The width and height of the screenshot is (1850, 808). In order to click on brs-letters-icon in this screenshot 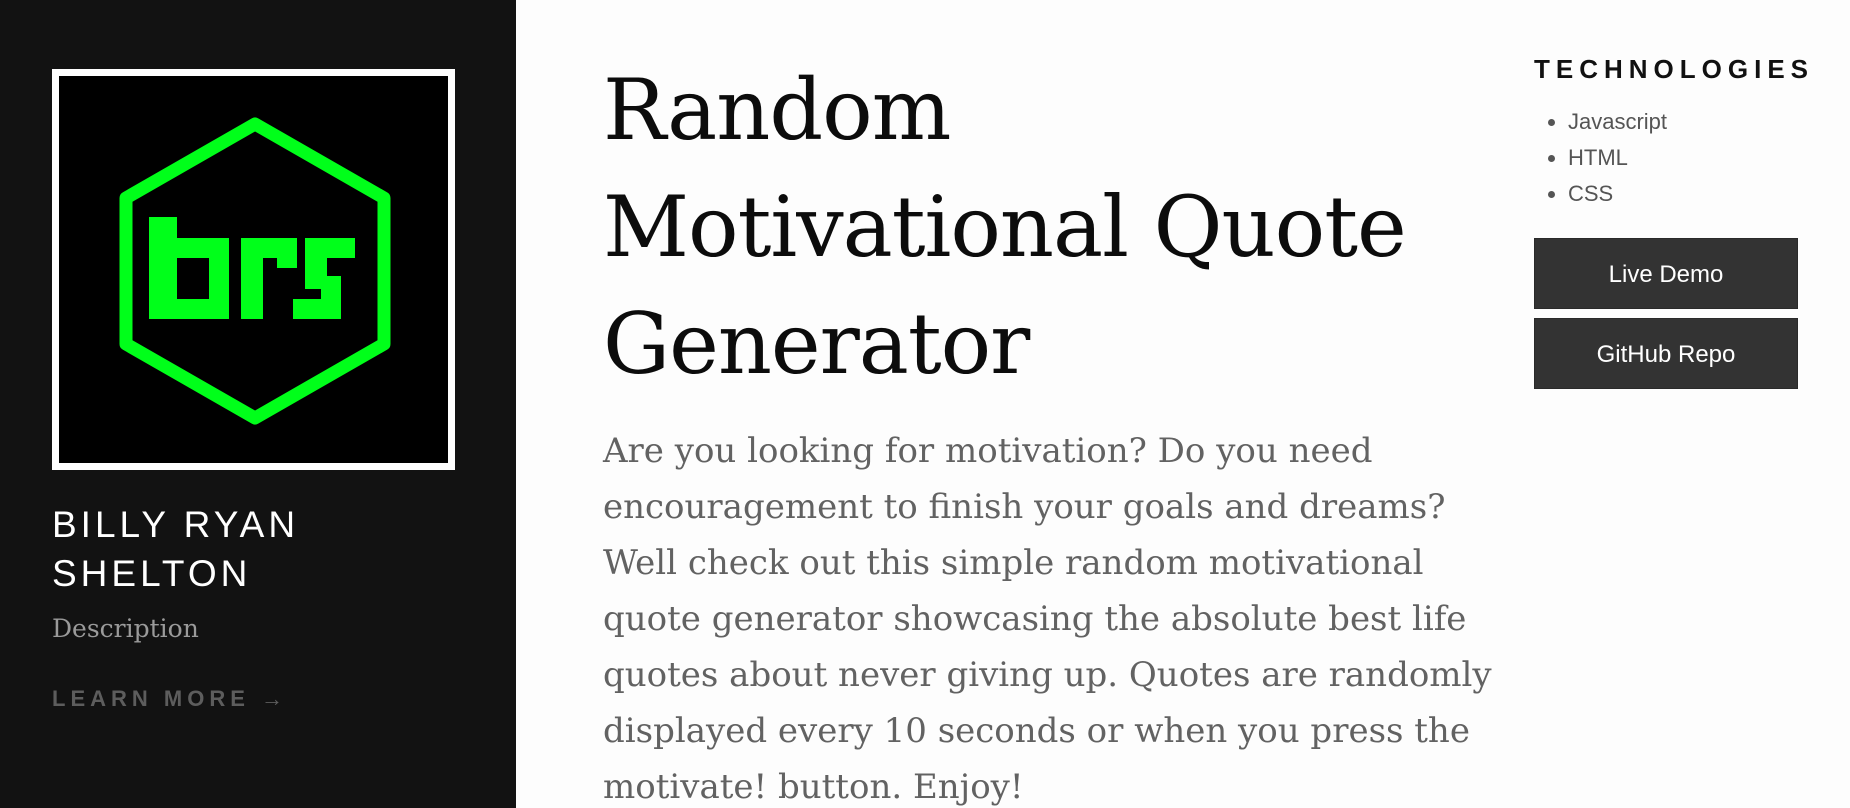, I will do `click(252, 268)`.